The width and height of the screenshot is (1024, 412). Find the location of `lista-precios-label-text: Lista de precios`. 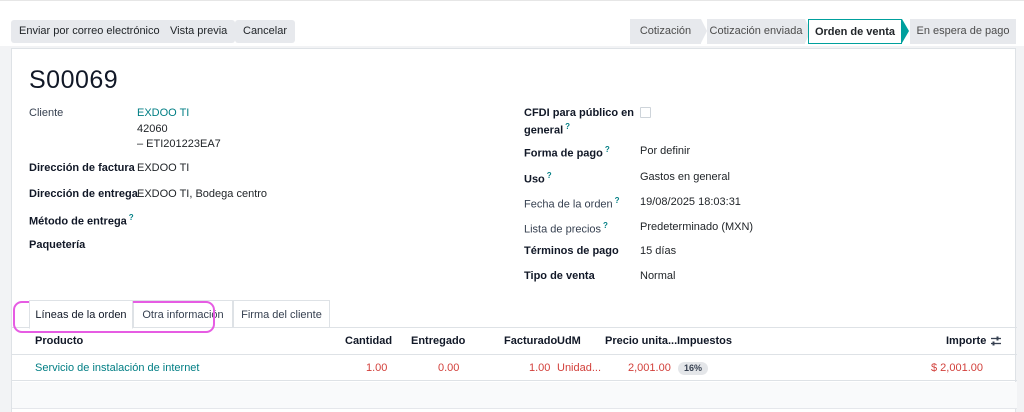

lista-precios-label-text: Lista de precios is located at coordinates (563, 229).